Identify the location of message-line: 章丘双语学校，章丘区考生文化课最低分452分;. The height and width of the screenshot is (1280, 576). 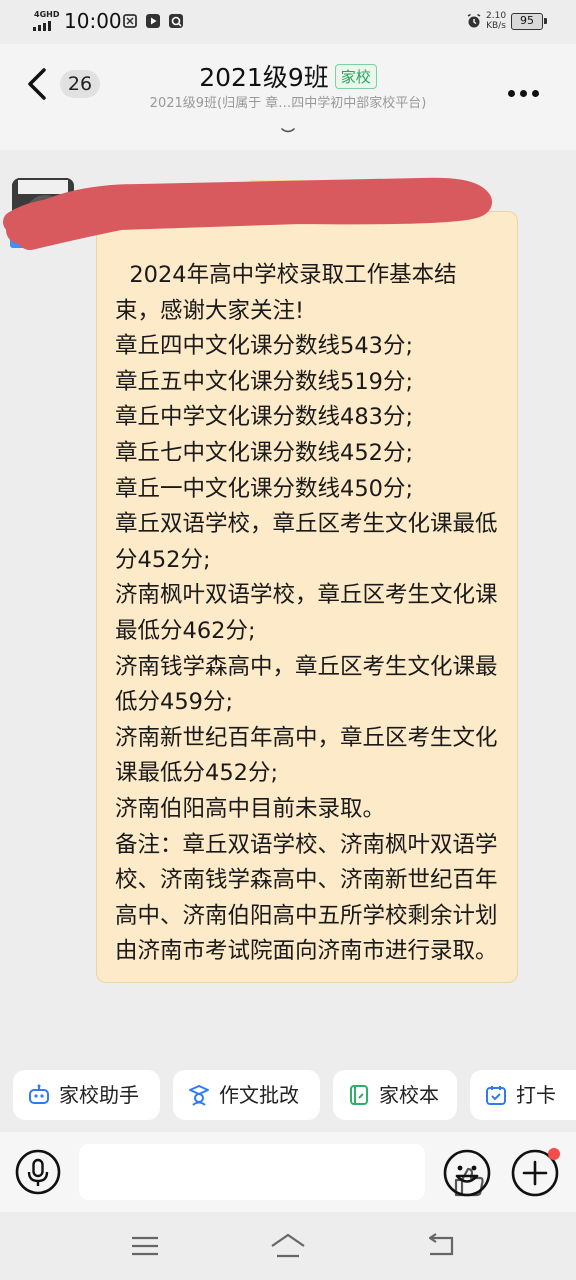
(306, 542).